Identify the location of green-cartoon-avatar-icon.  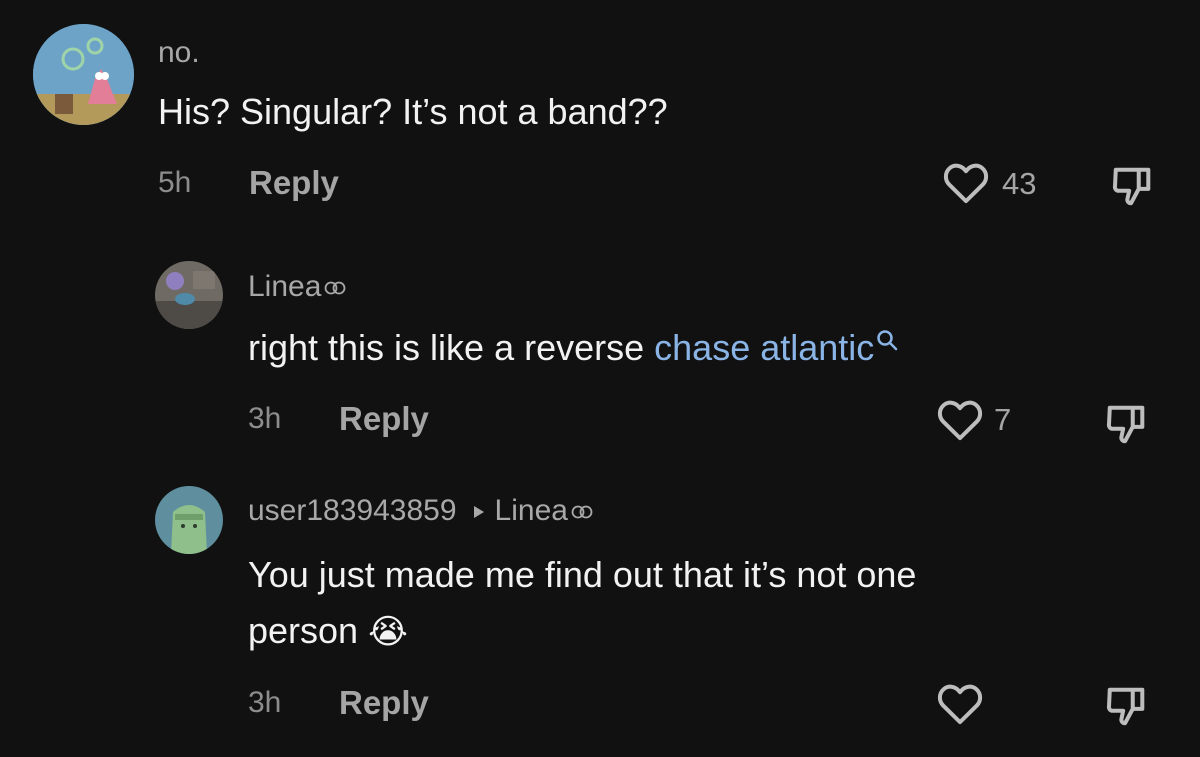
(189, 520).